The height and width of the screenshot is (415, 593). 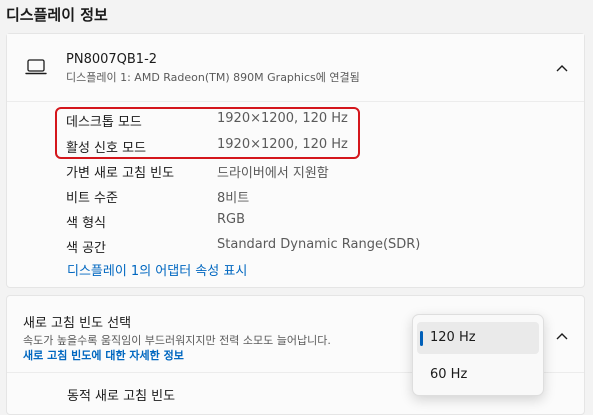 What do you see at coordinates (103, 355) in the screenshot?
I see `refresh-info-link: 새로 고침 빈도에 대한 자세한 정보` at bounding box center [103, 355].